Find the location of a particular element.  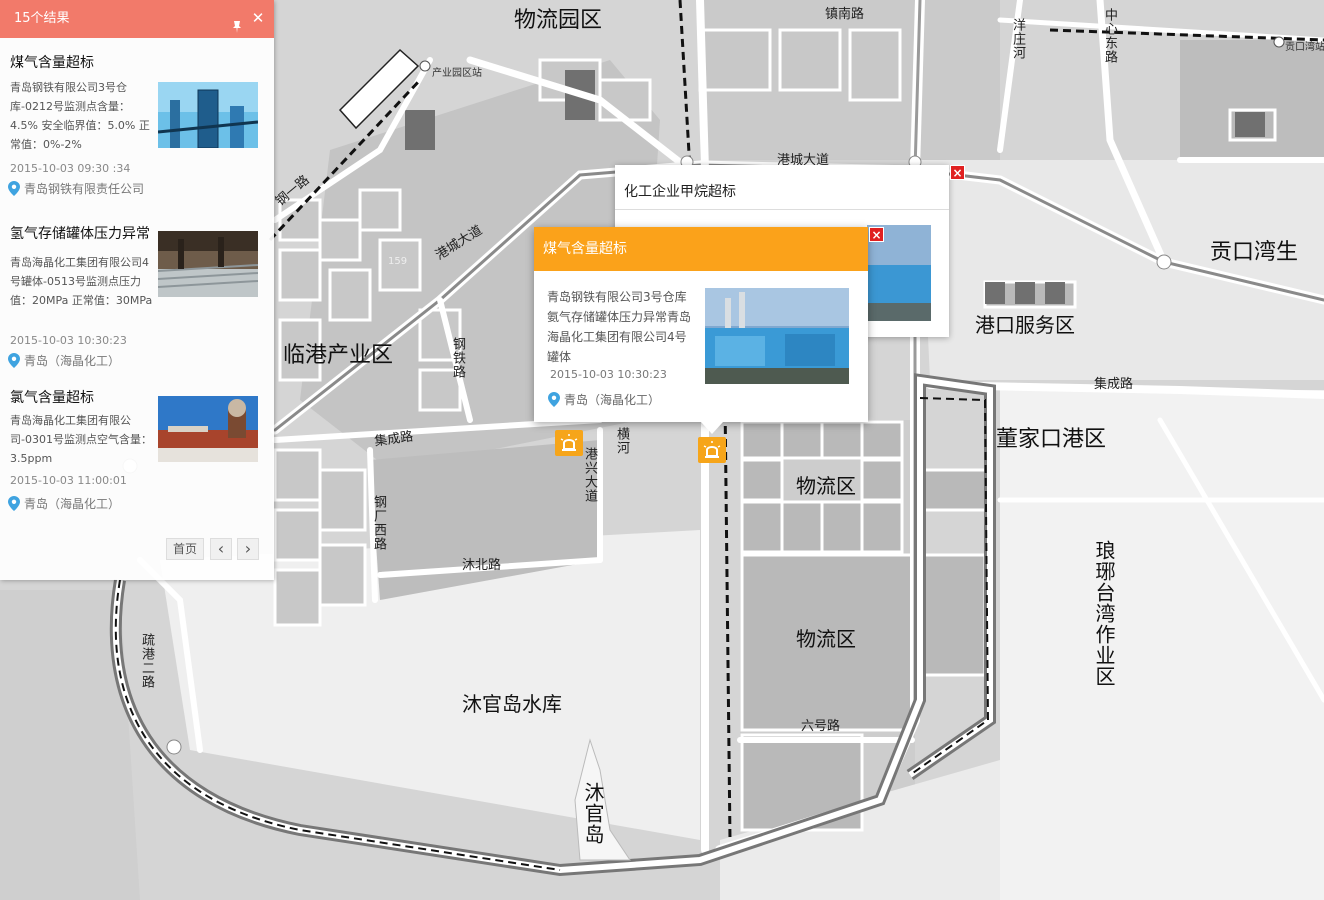

road-label: 中心东路 is located at coordinates (1109, 36).